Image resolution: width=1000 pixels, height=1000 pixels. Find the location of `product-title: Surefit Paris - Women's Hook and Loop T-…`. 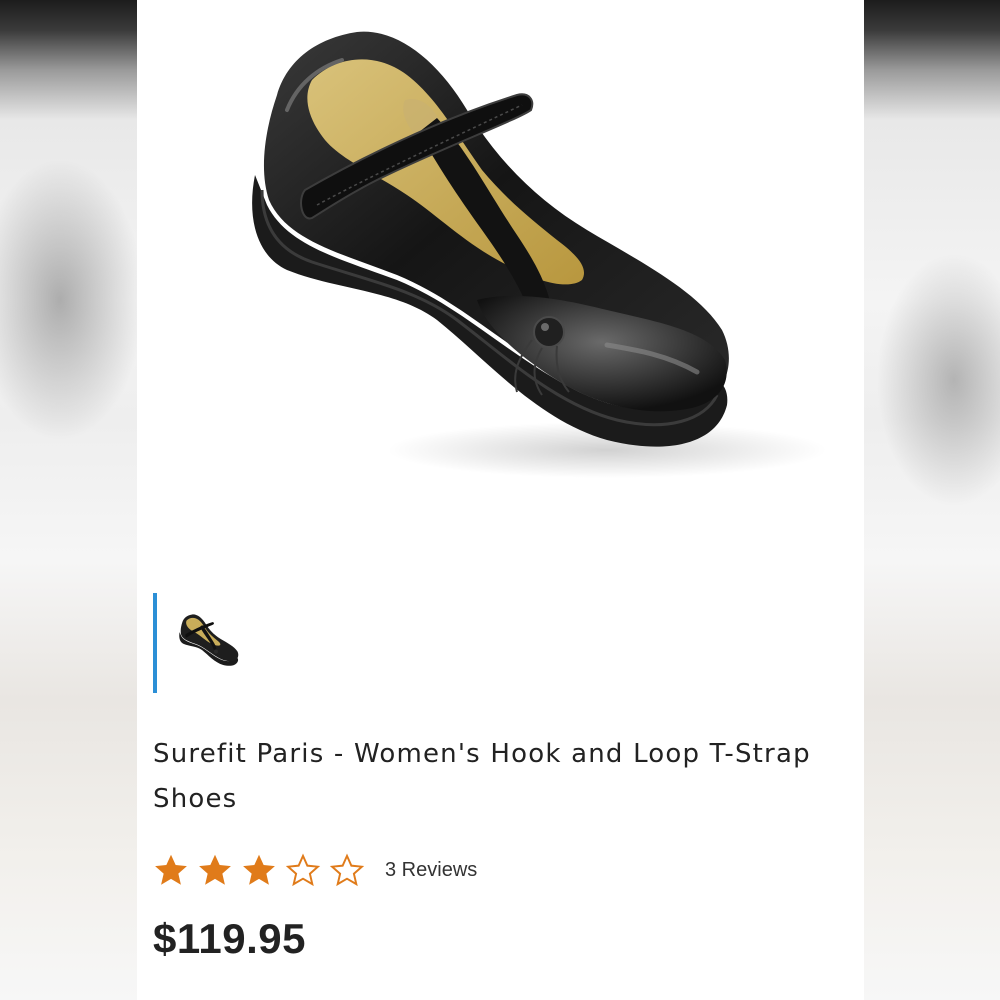

product-title: Surefit Paris - Women's Hook and Loop T-… is located at coordinates (482, 776).